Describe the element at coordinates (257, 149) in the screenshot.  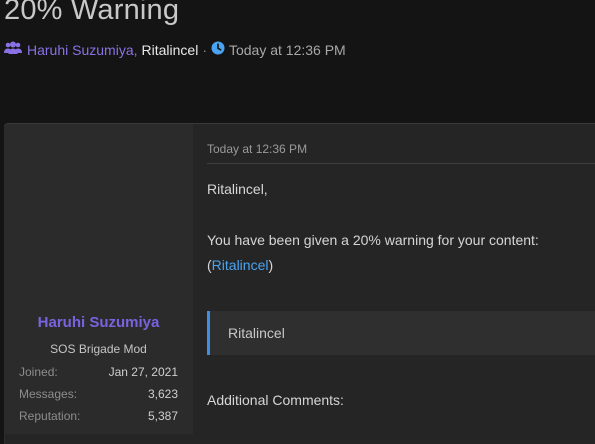
I see `message-date: Today at 12:36 PM` at that location.